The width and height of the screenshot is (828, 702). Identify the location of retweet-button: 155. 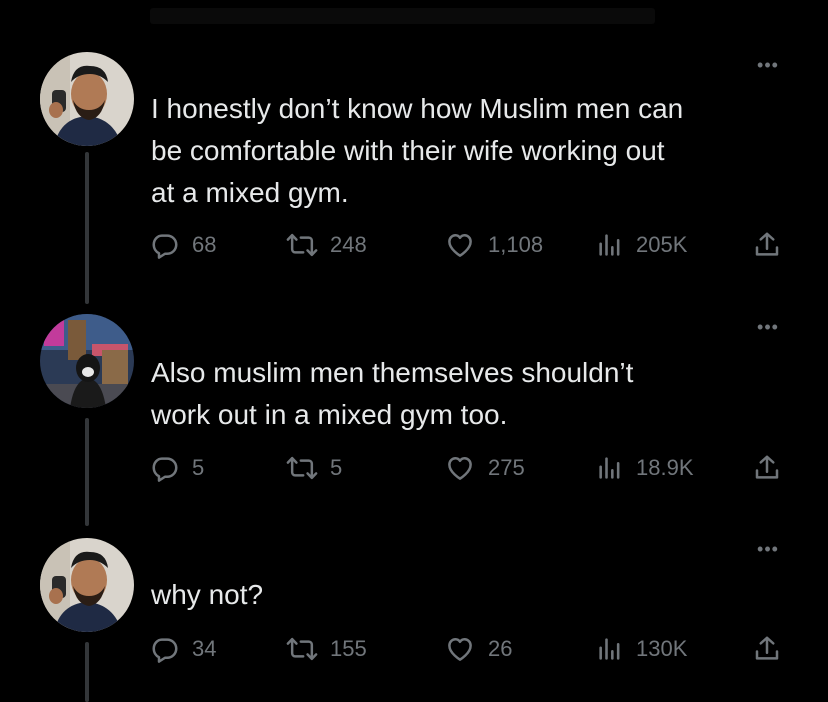
(326, 649).